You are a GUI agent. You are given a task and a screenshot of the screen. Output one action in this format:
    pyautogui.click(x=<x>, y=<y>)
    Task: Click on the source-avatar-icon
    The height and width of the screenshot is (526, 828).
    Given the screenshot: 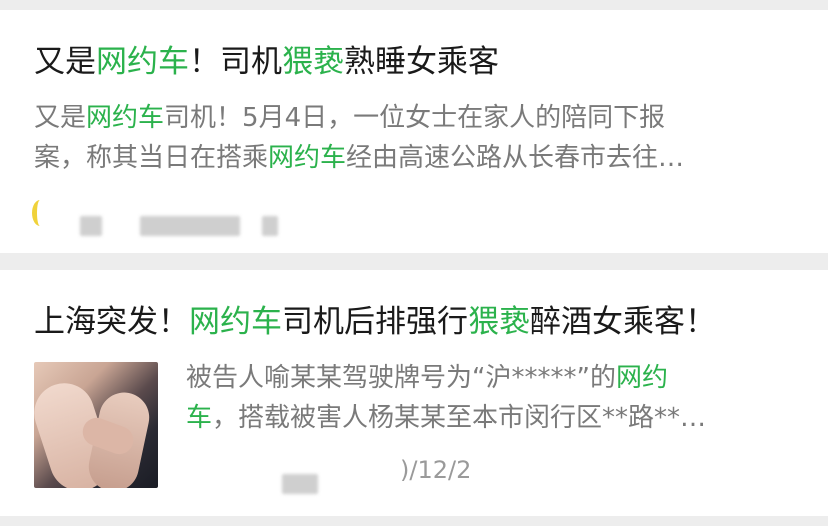 What is the action you would take?
    pyautogui.click(x=40, y=213)
    